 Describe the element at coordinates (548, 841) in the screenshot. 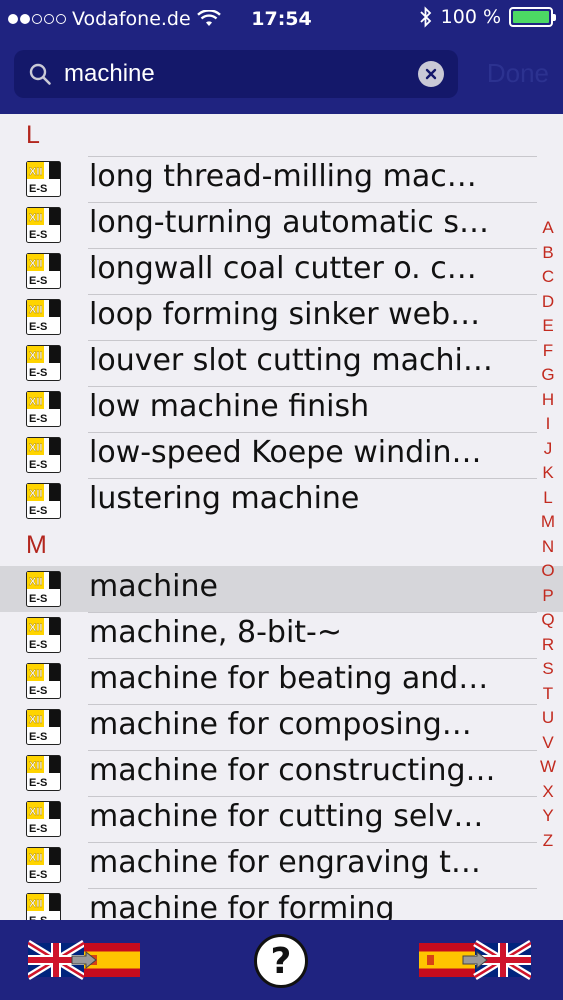

I see `index-letter: Z` at that location.